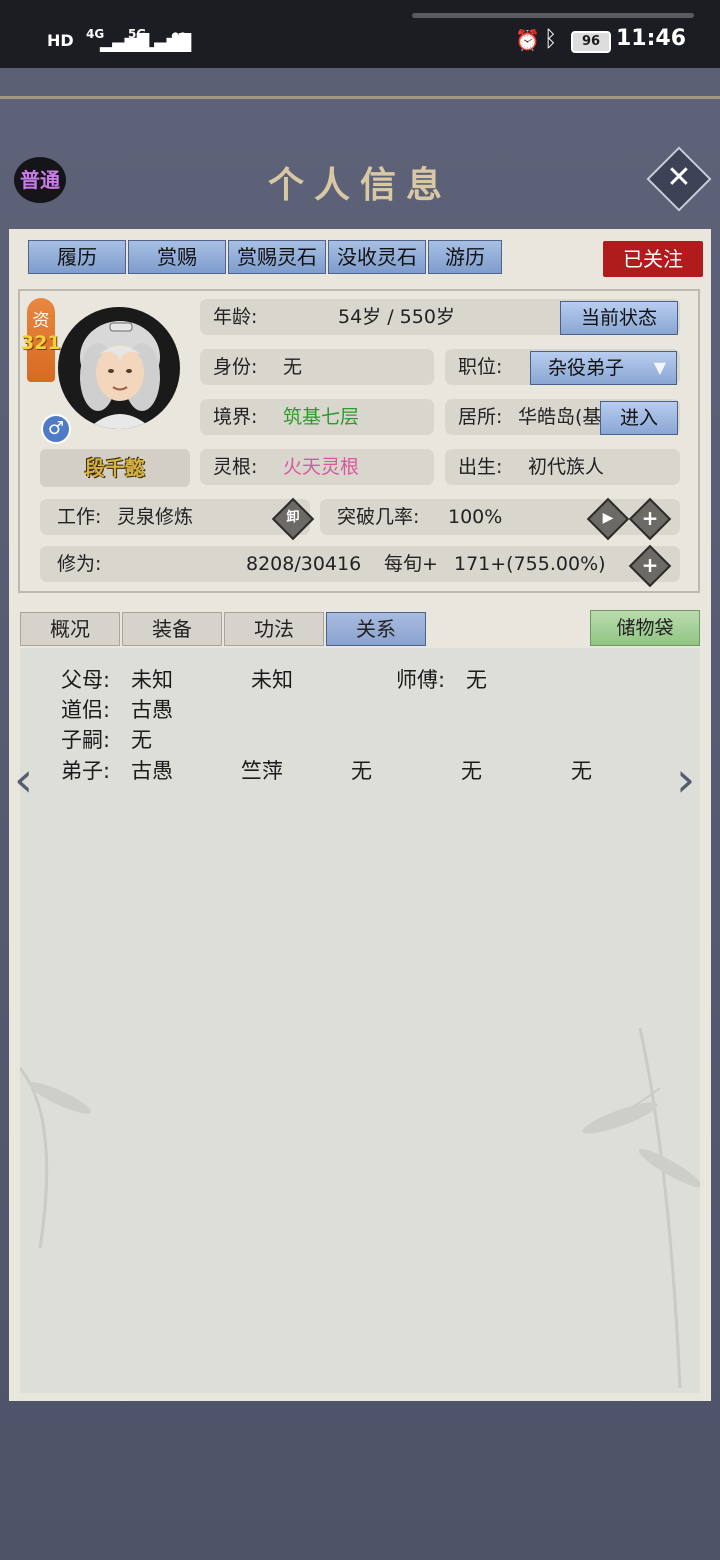  Describe the element at coordinates (360, 34) in the screenshot. I see `status-bar: HD 4G ▂▄▆█ 5G ▂▄▆█ ♥ ⏰ ᛒ 96 11:46` at that location.